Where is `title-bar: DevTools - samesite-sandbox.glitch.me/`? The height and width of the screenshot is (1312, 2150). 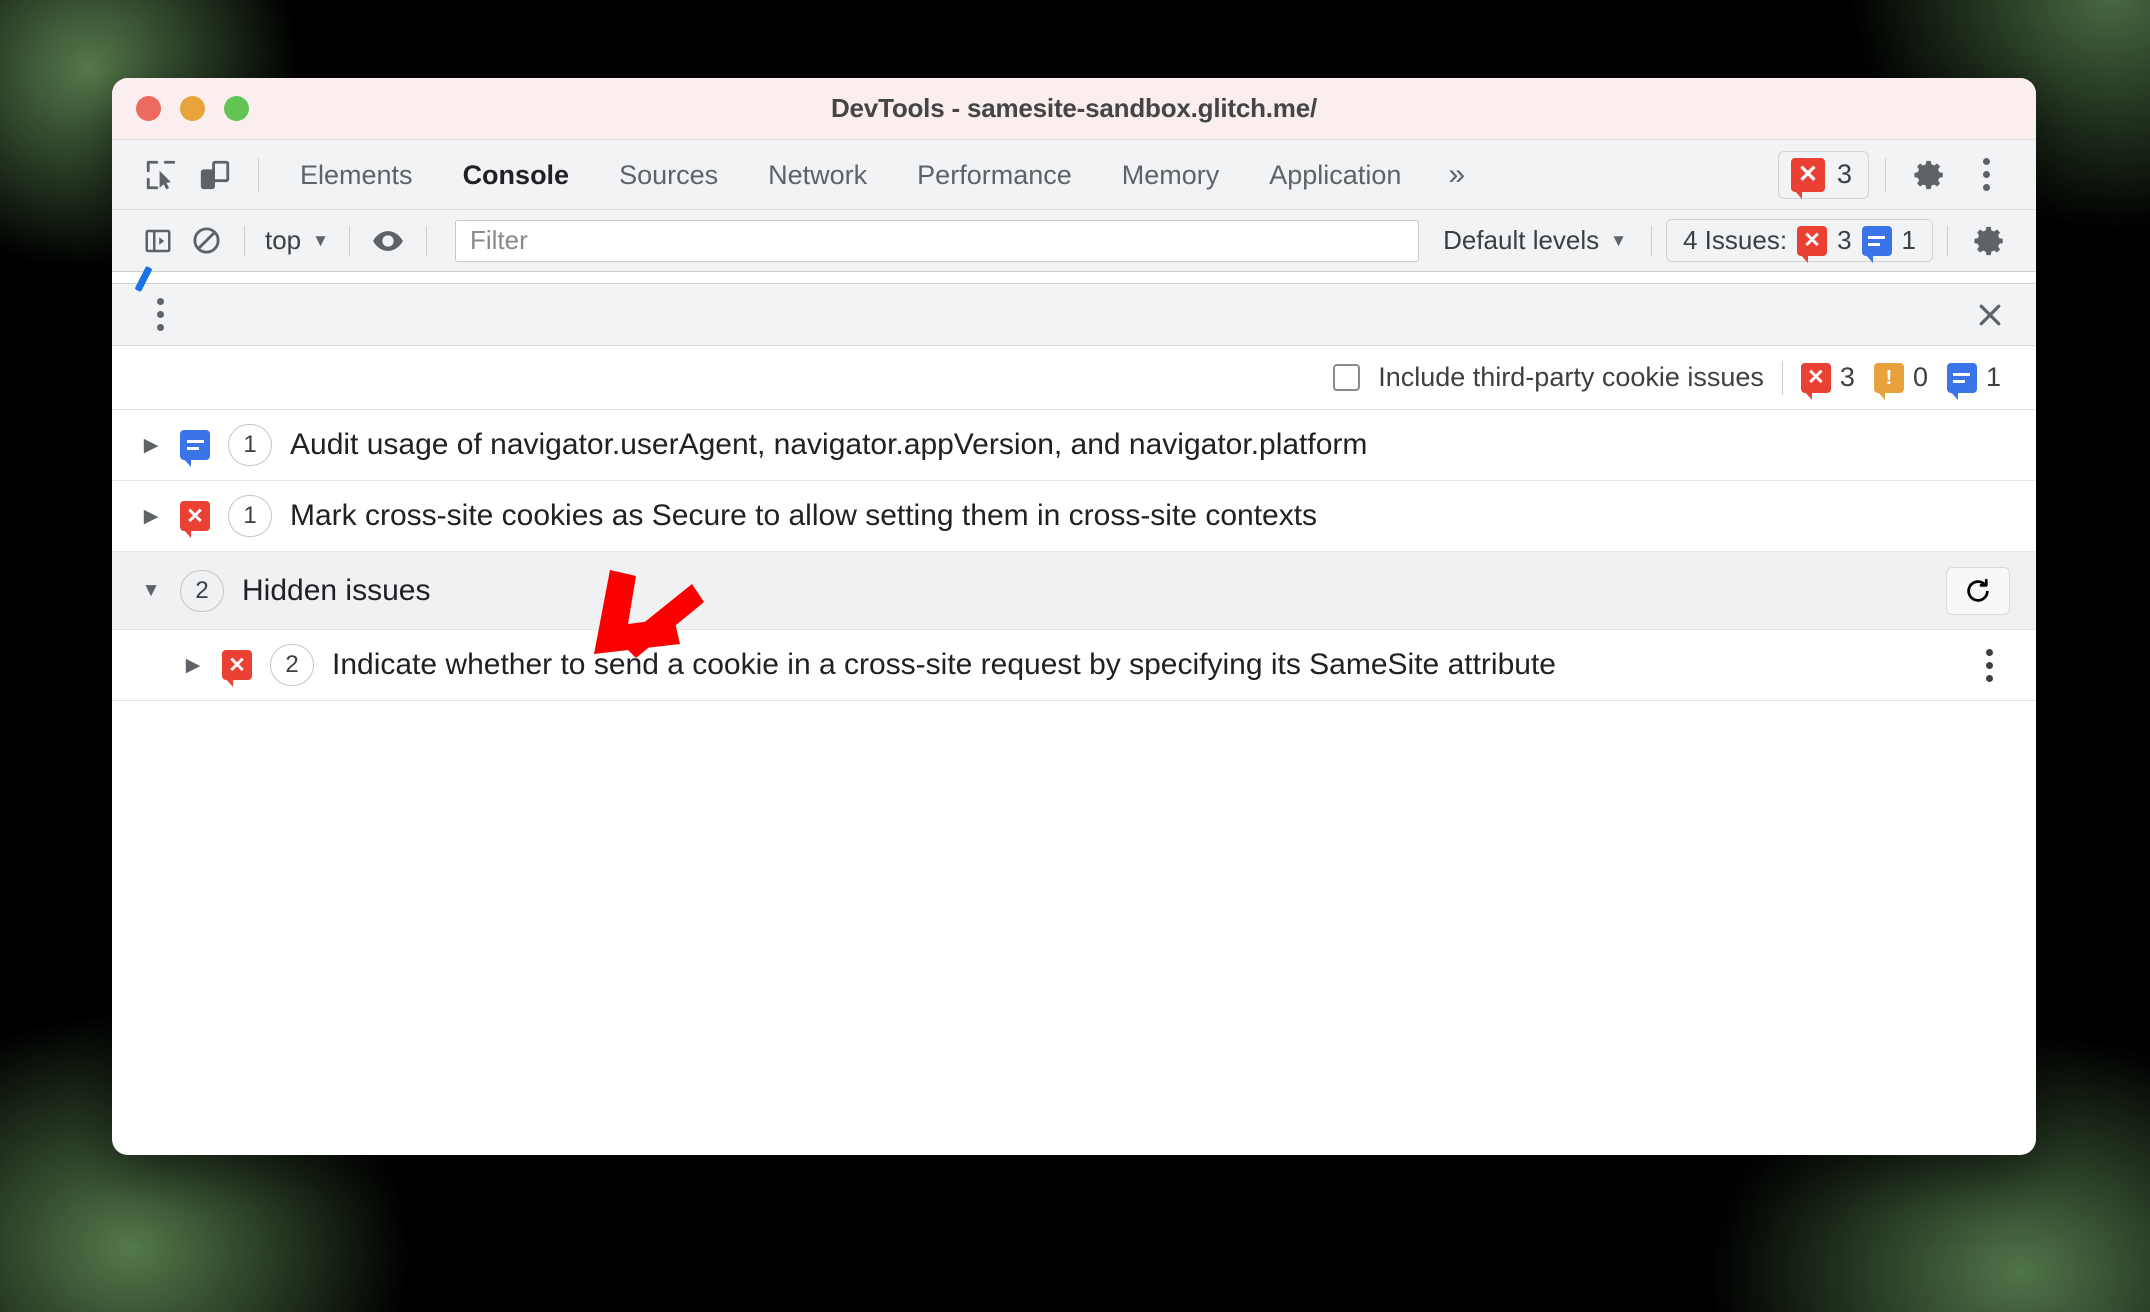
title-bar: DevTools - samesite-sandbox.glitch.me/ is located at coordinates (1074, 109).